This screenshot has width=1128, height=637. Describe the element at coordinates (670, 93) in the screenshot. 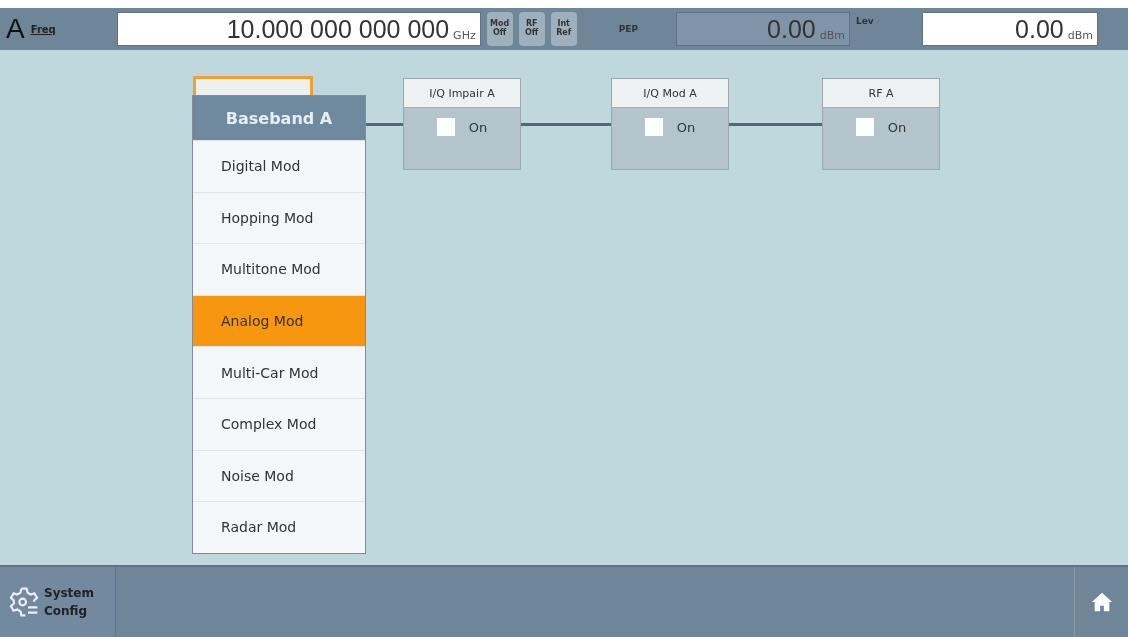

I see `block-title: I/Q Mod A` at that location.